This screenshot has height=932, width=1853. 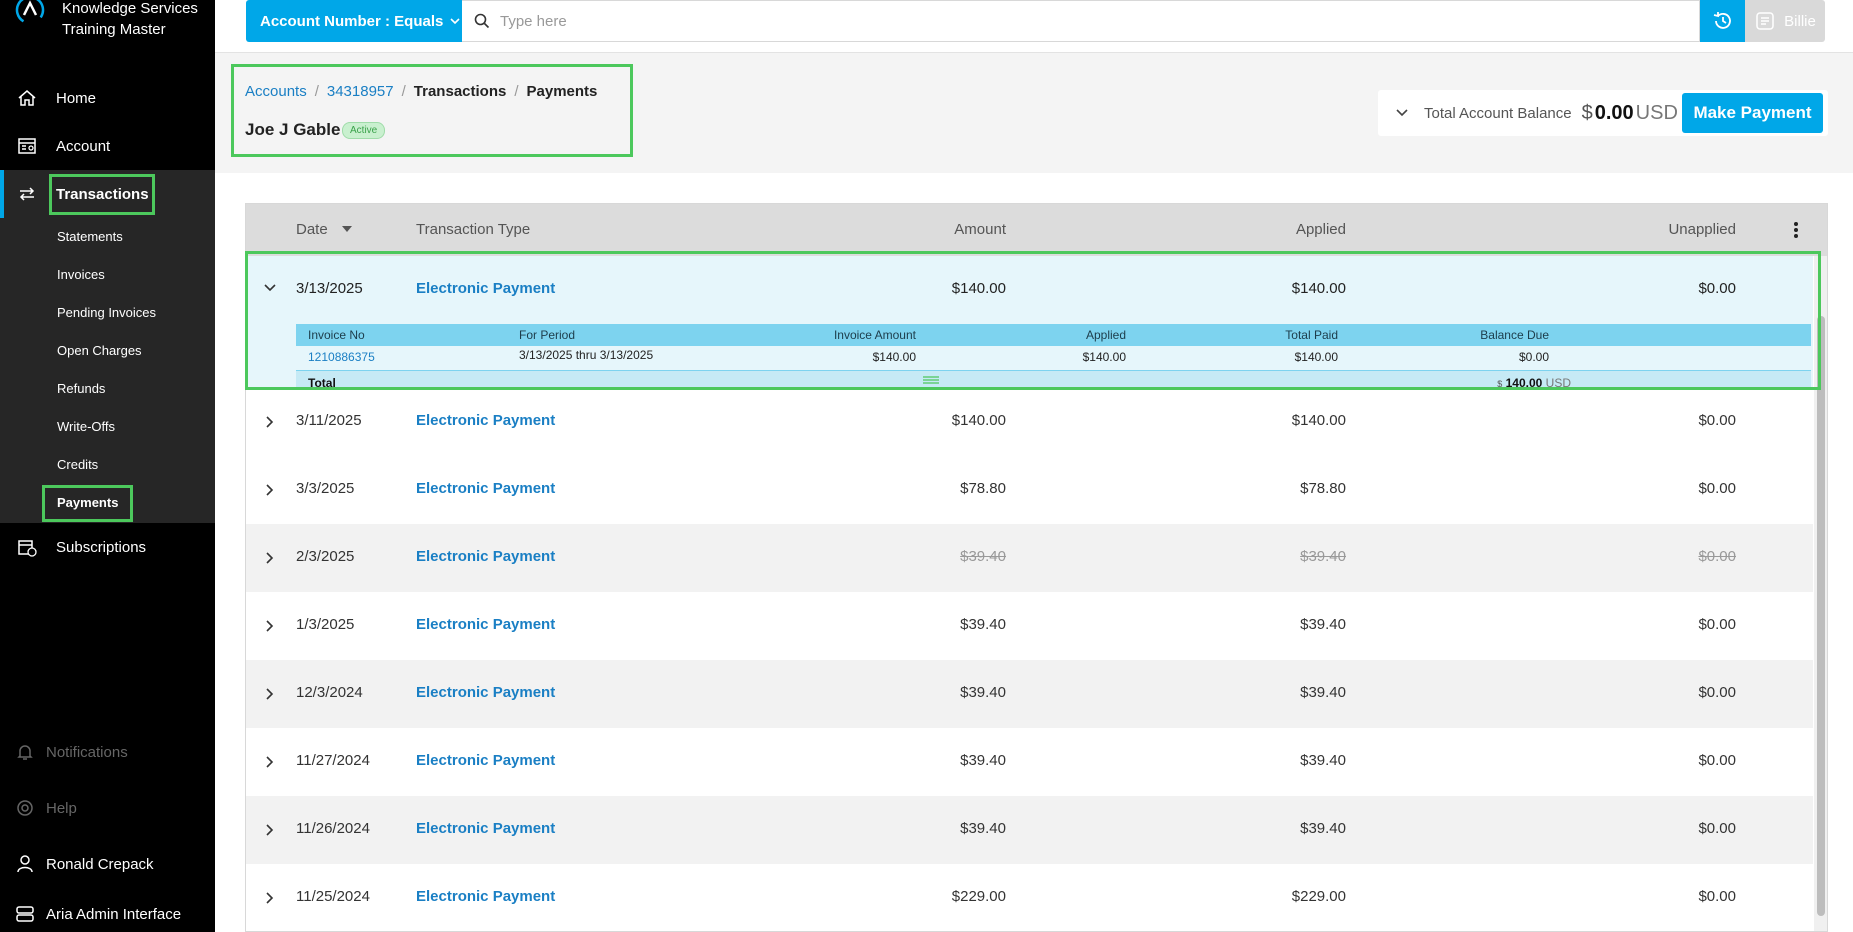 What do you see at coordinates (86, 427) in the screenshot?
I see `submenu-item-write-offs: Write-Offs` at bounding box center [86, 427].